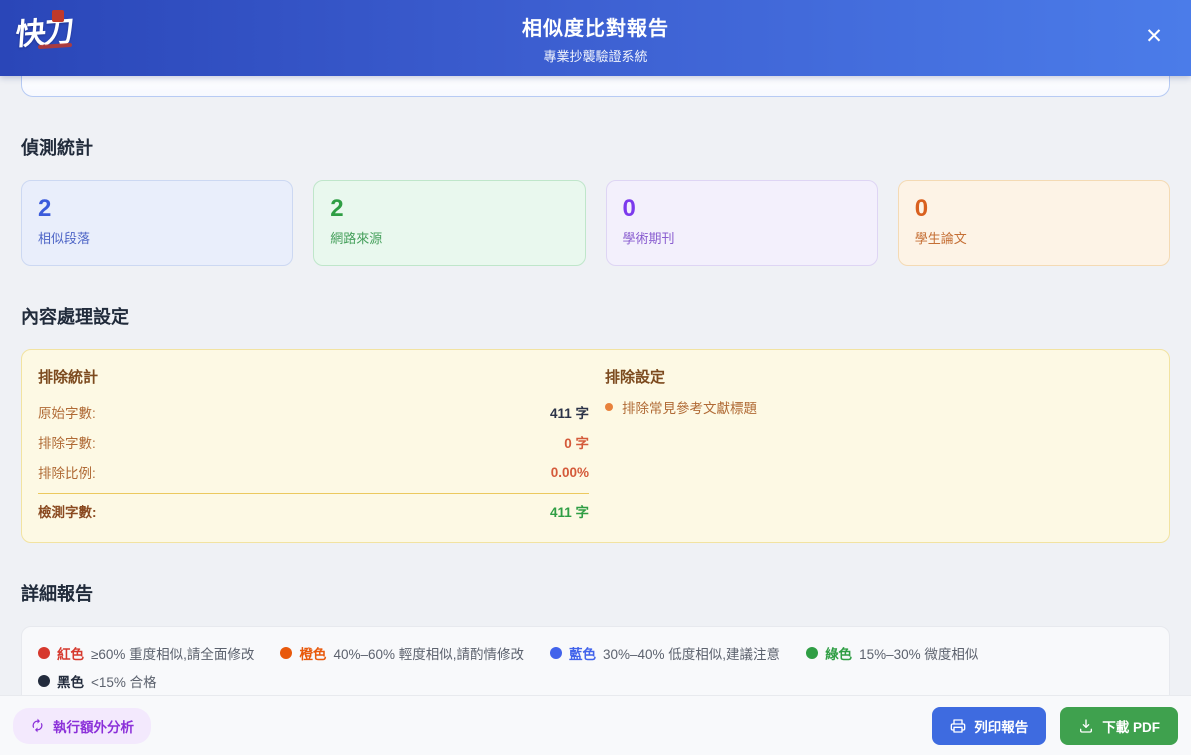 This screenshot has height=755, width=1191. I want to click on legend-item-orange: 橙色 40%–60% 輕度相似,請酌情修改, so click(402, 653).